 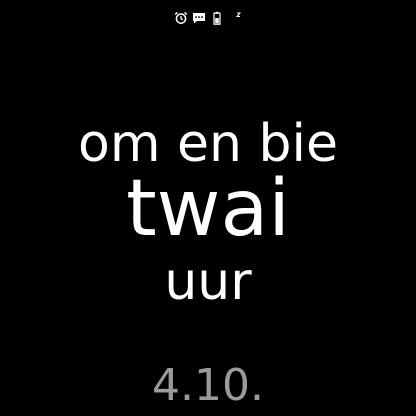 I want to click on time-text-line-3: uur, so click(x=208, y=282).